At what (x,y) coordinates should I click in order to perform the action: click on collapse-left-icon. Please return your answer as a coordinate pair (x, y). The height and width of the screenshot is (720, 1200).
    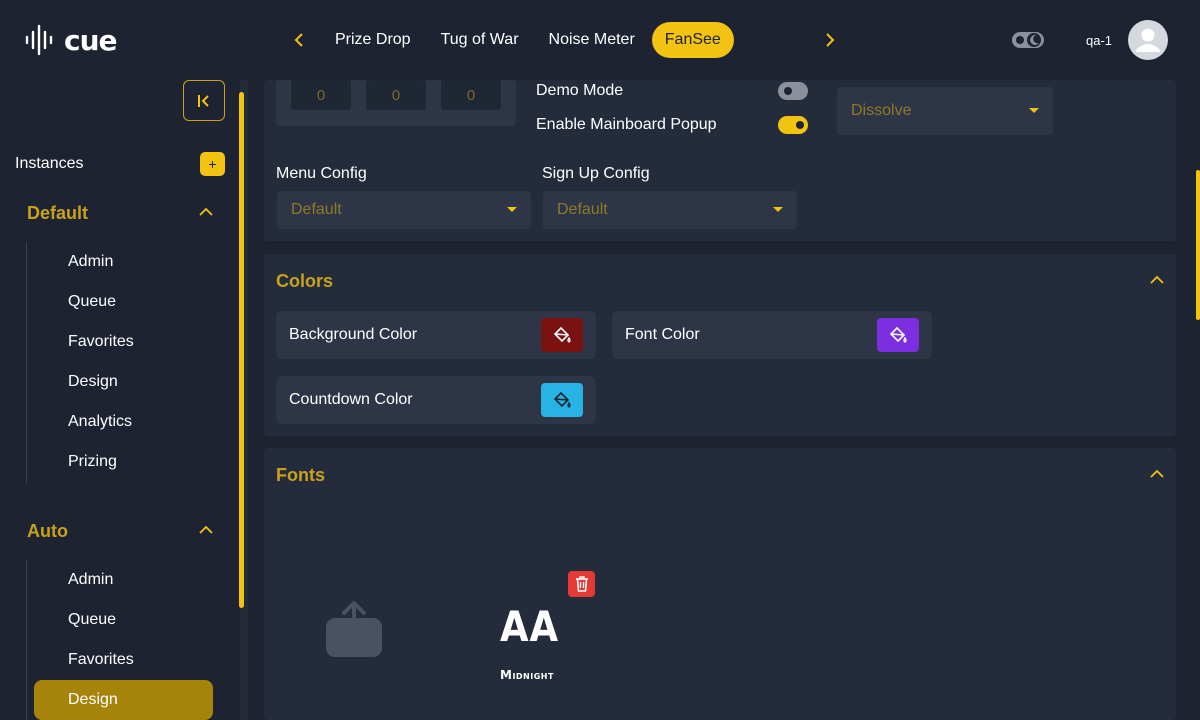
    Looking at the image, I should click on (203, 100).